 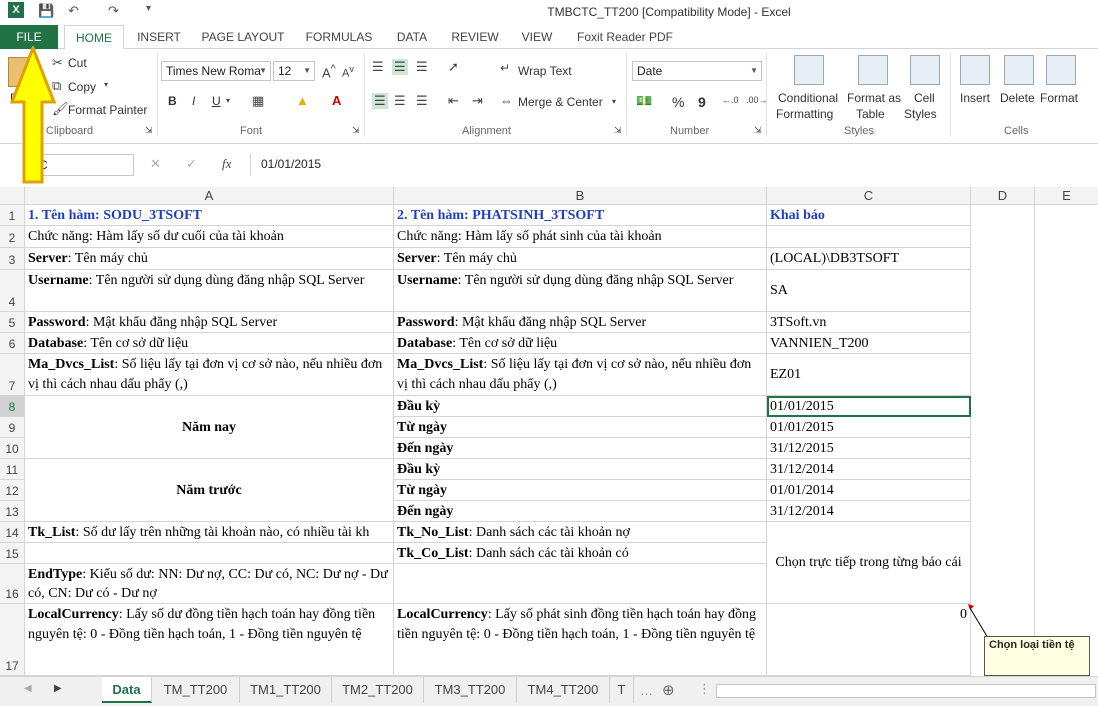 What do you see at coordinates (869, 490) in the screenshot?
I see `cell-c12: 01/01/2014` at bounding box center [869, 490].